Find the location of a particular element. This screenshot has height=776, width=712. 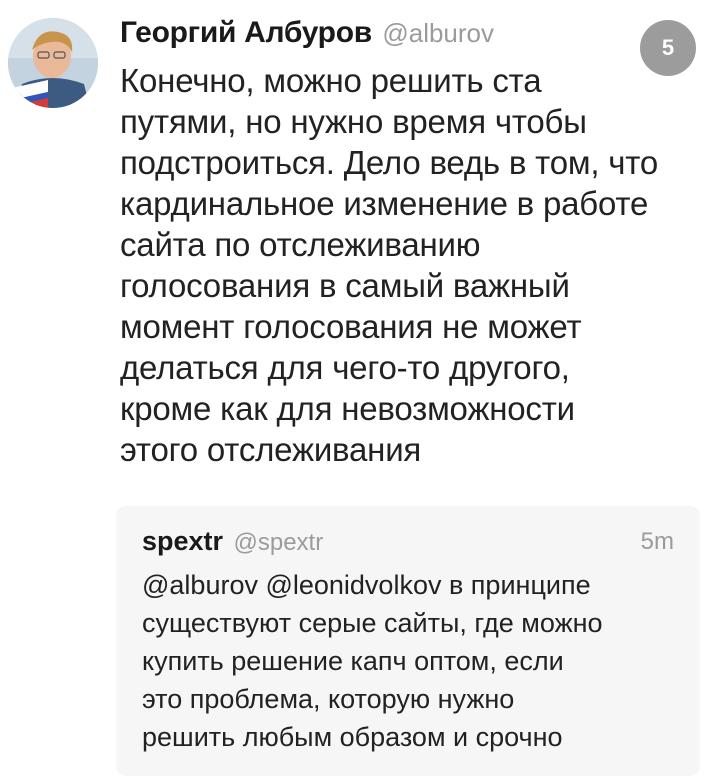

tweet-text-line: момент голосования не может is located at coordinates (351, 326).